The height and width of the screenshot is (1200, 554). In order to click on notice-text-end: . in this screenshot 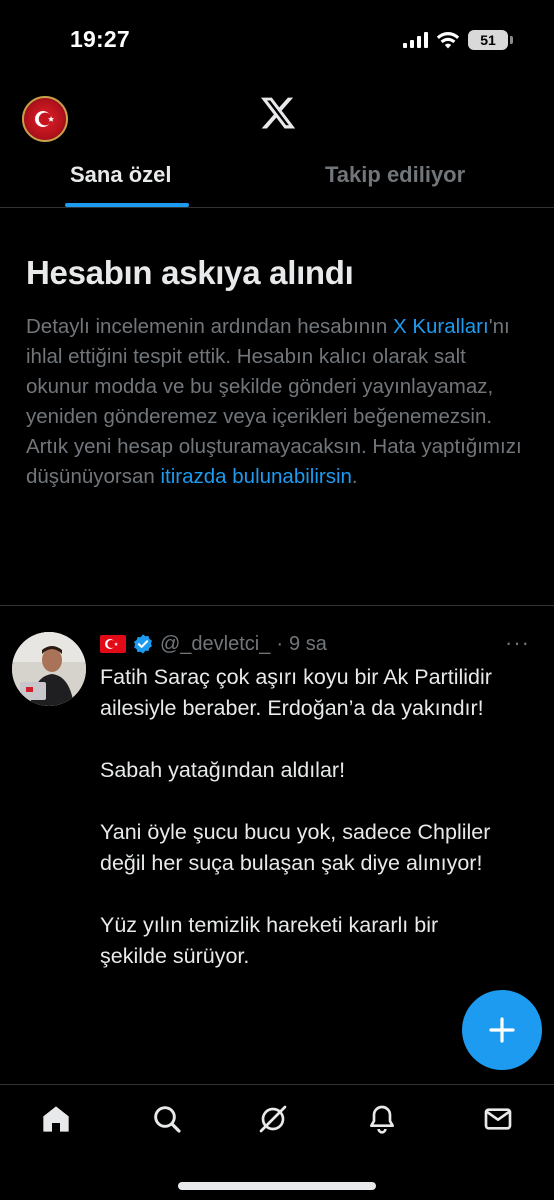, I will do `click(354, 476)`.